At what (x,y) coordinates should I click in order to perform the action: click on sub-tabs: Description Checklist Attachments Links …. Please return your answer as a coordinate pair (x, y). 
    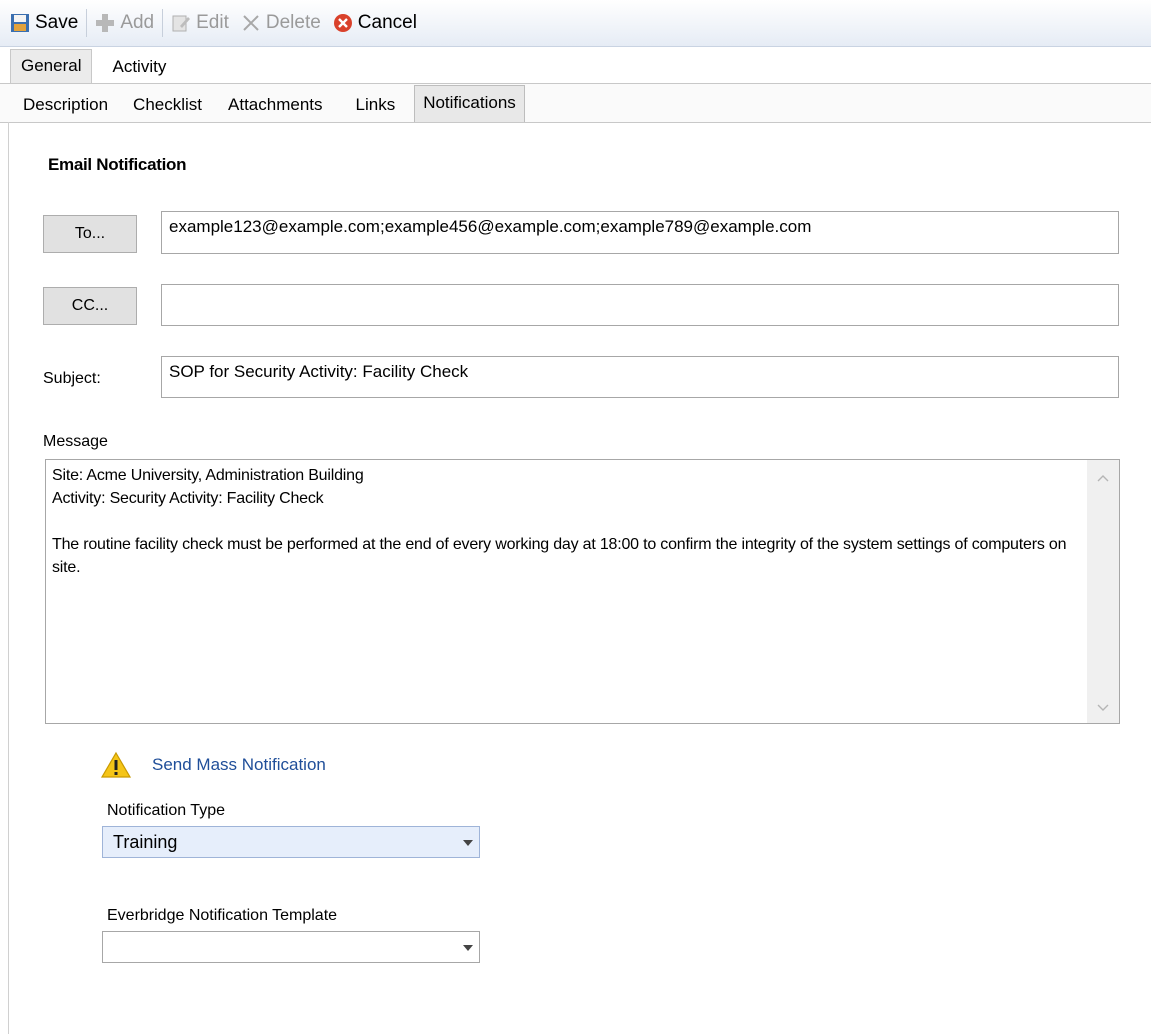
    Looking at the image, I should click on (575, 103).